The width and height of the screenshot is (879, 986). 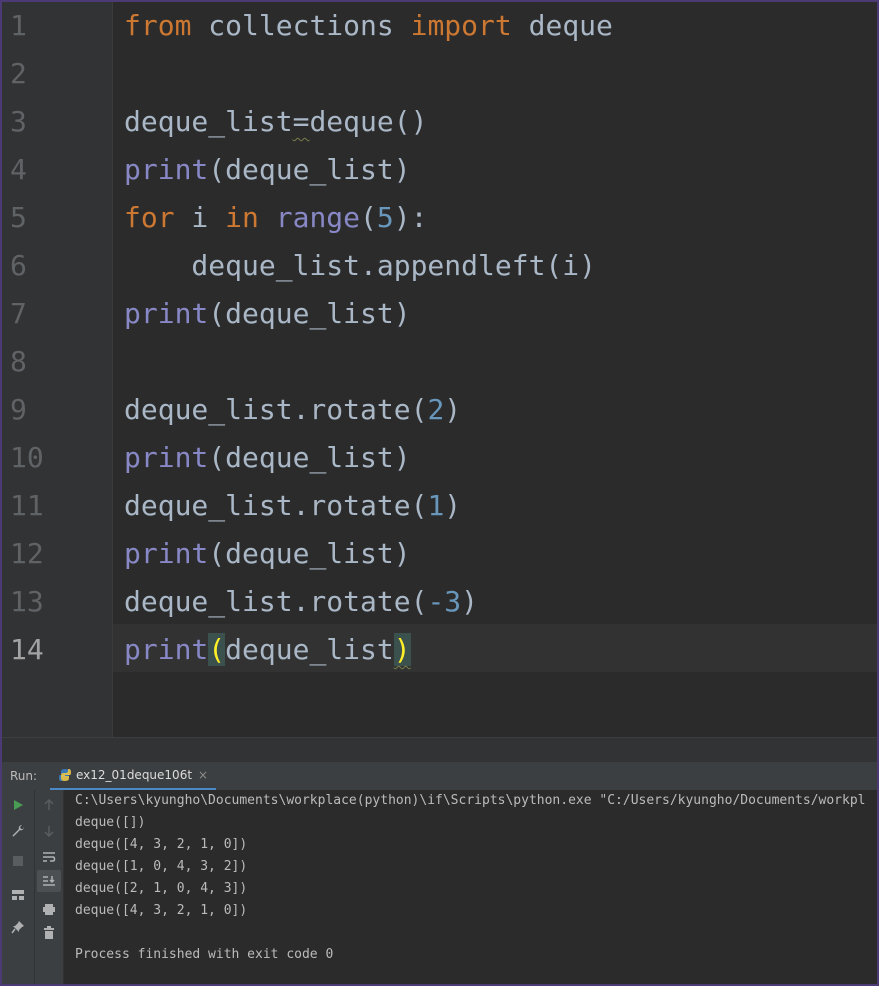 I want to click on assign-operator-warning: =, so click(x=301, y=121).